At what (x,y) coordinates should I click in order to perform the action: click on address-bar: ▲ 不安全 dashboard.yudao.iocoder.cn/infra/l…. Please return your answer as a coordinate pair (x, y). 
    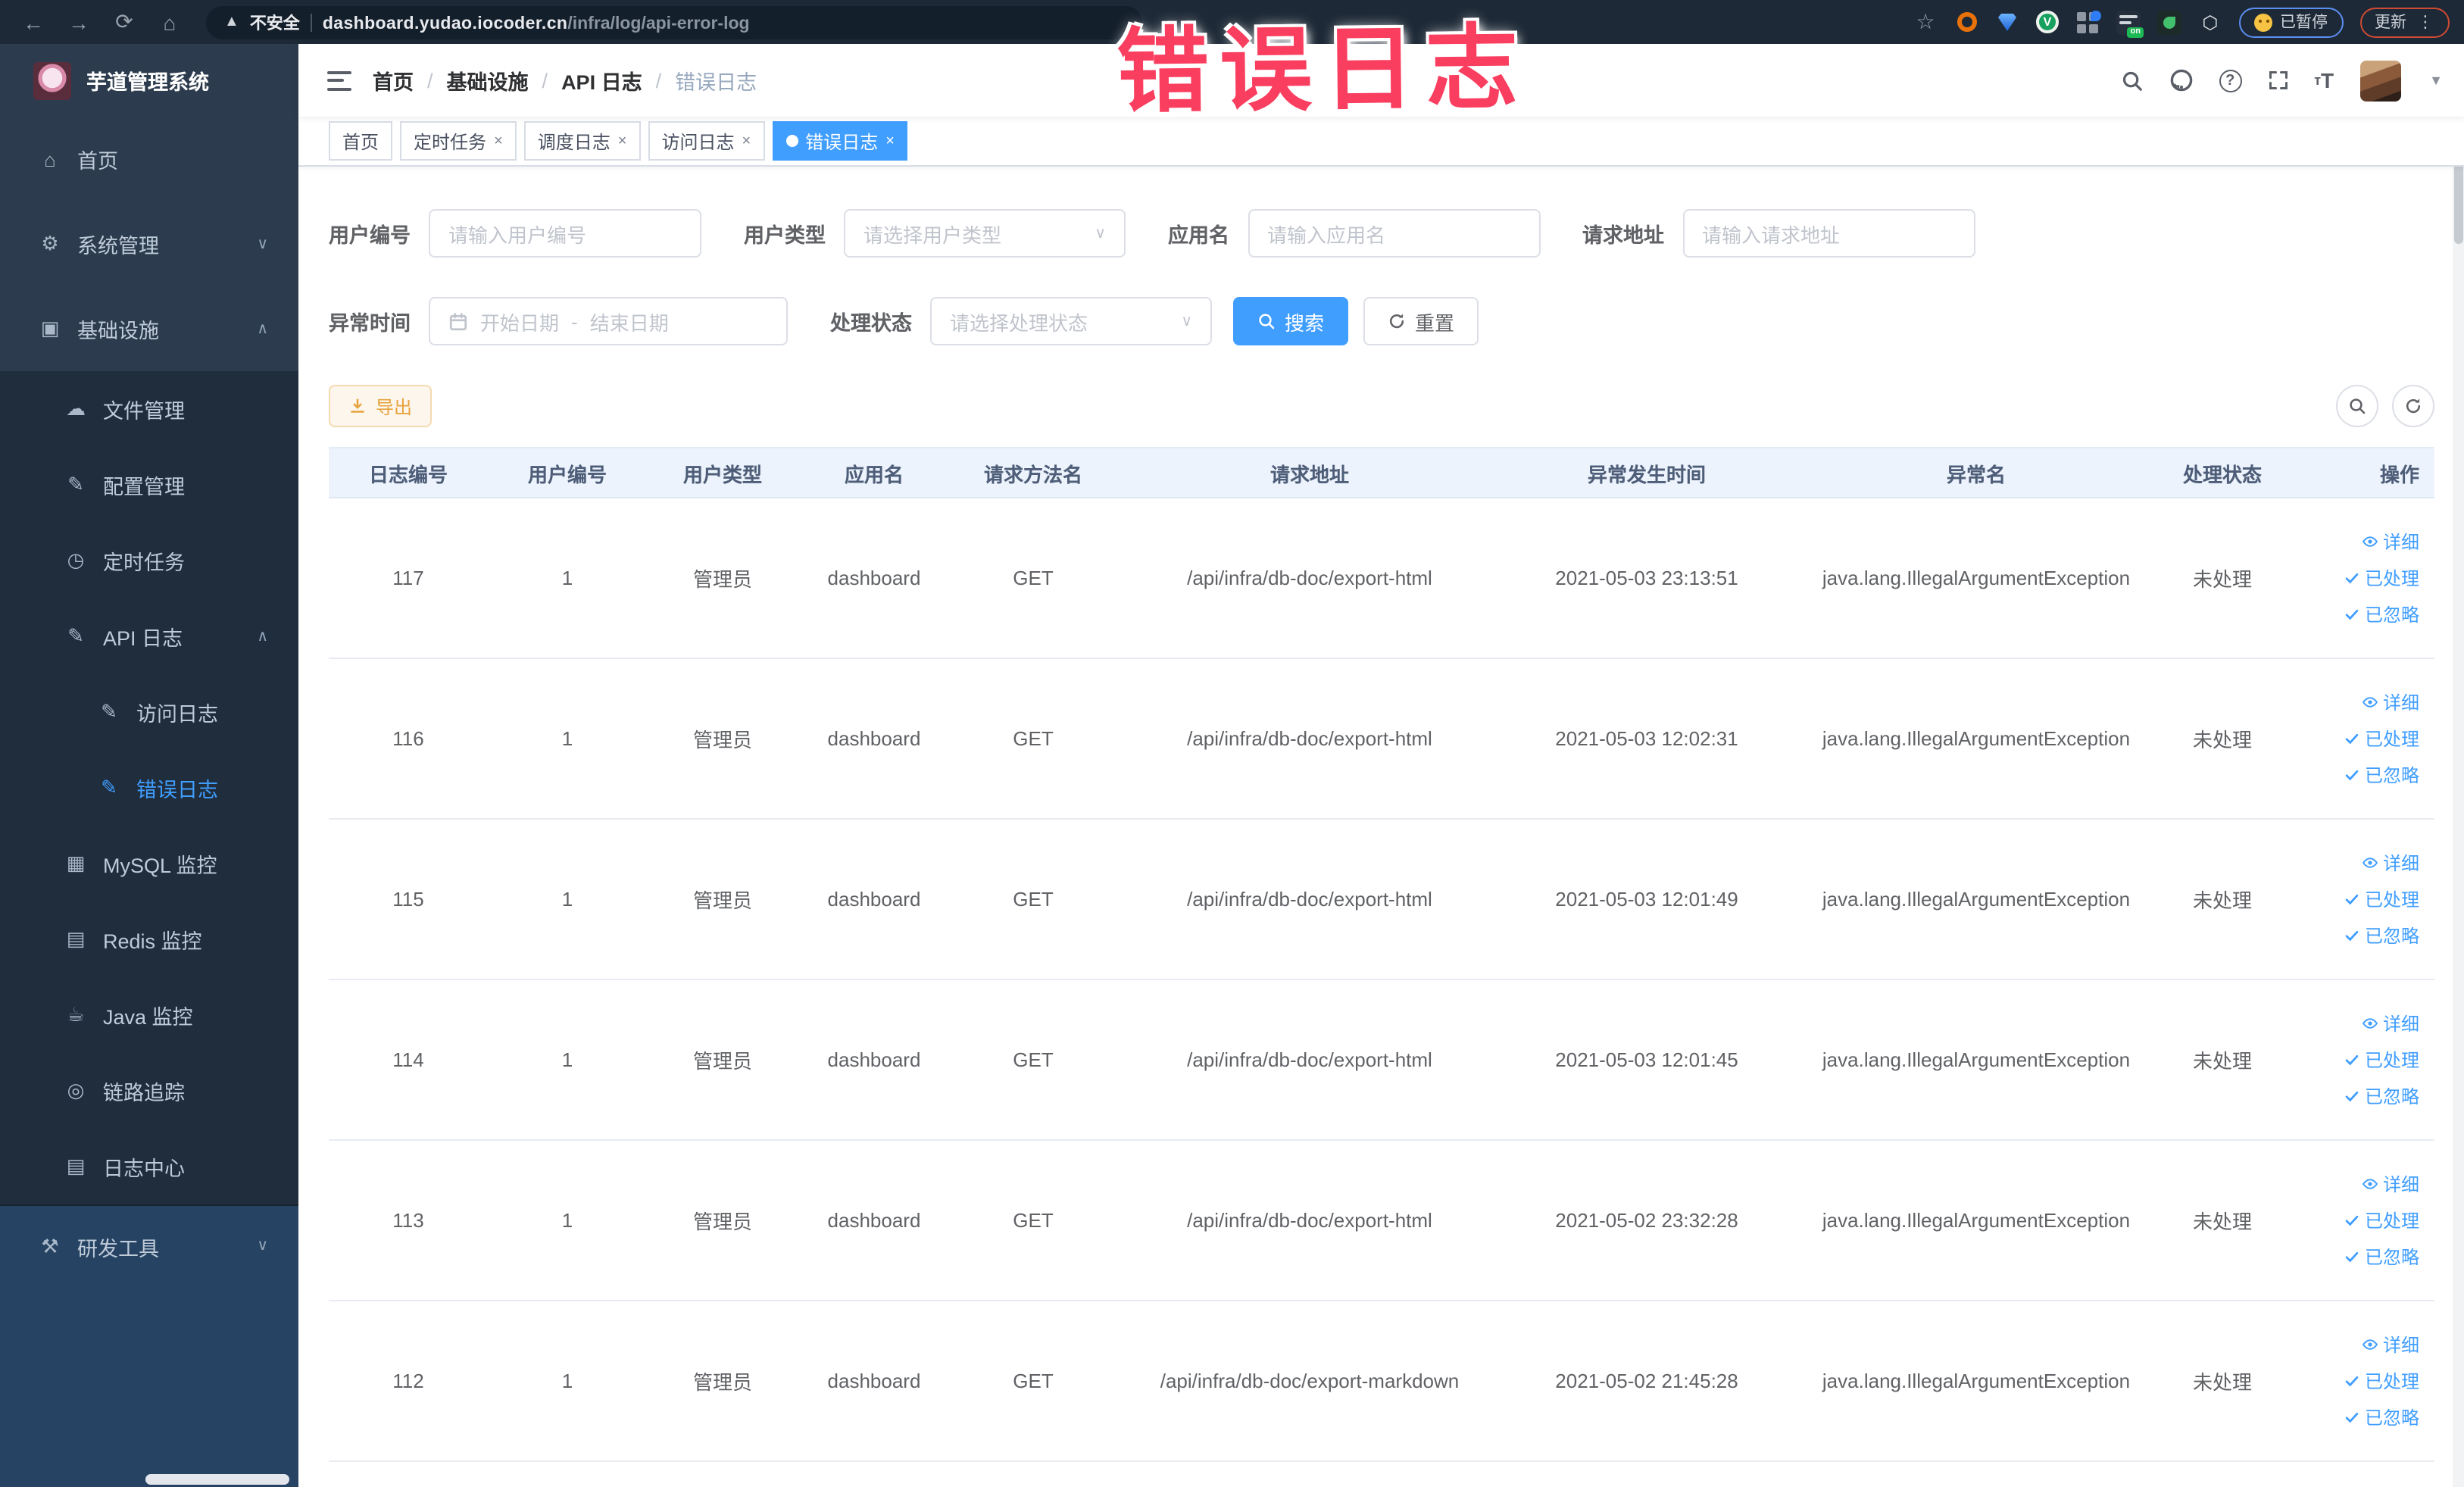
    Looking at the image, I should click on (674, 22).